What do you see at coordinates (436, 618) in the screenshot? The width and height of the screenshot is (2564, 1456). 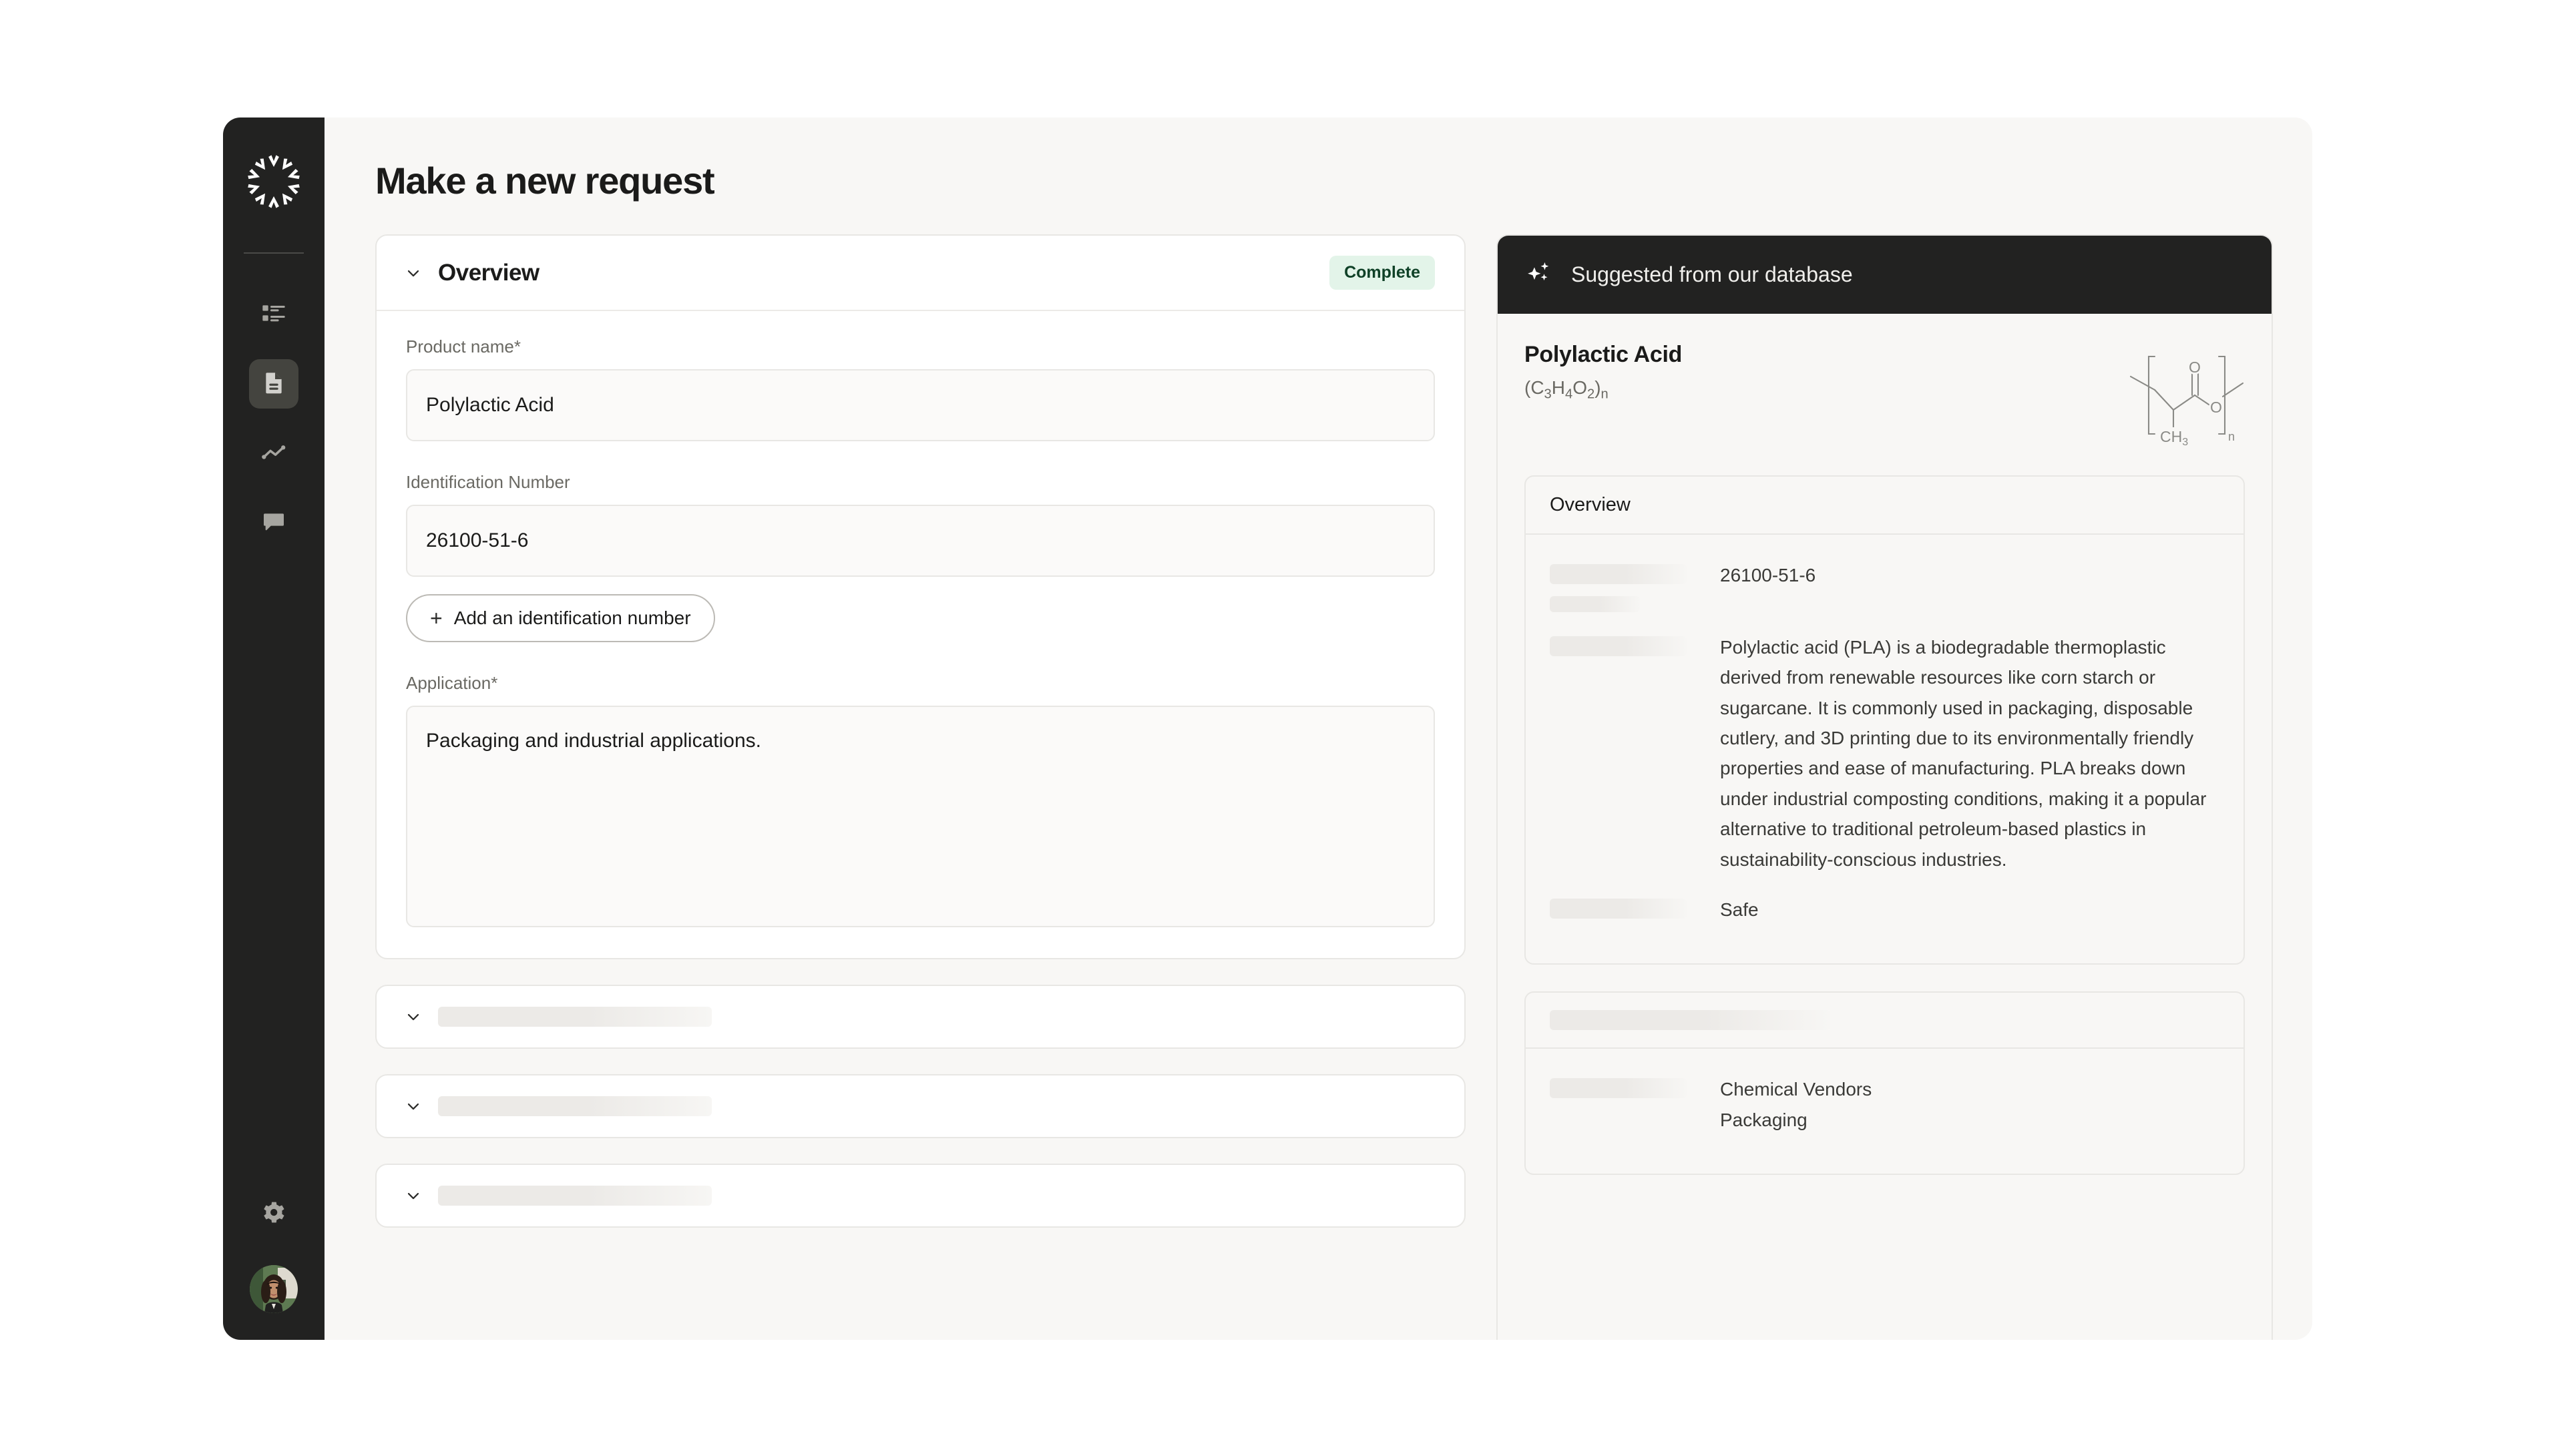 I see `plus-icon: +` at bounding box center [436, 618].